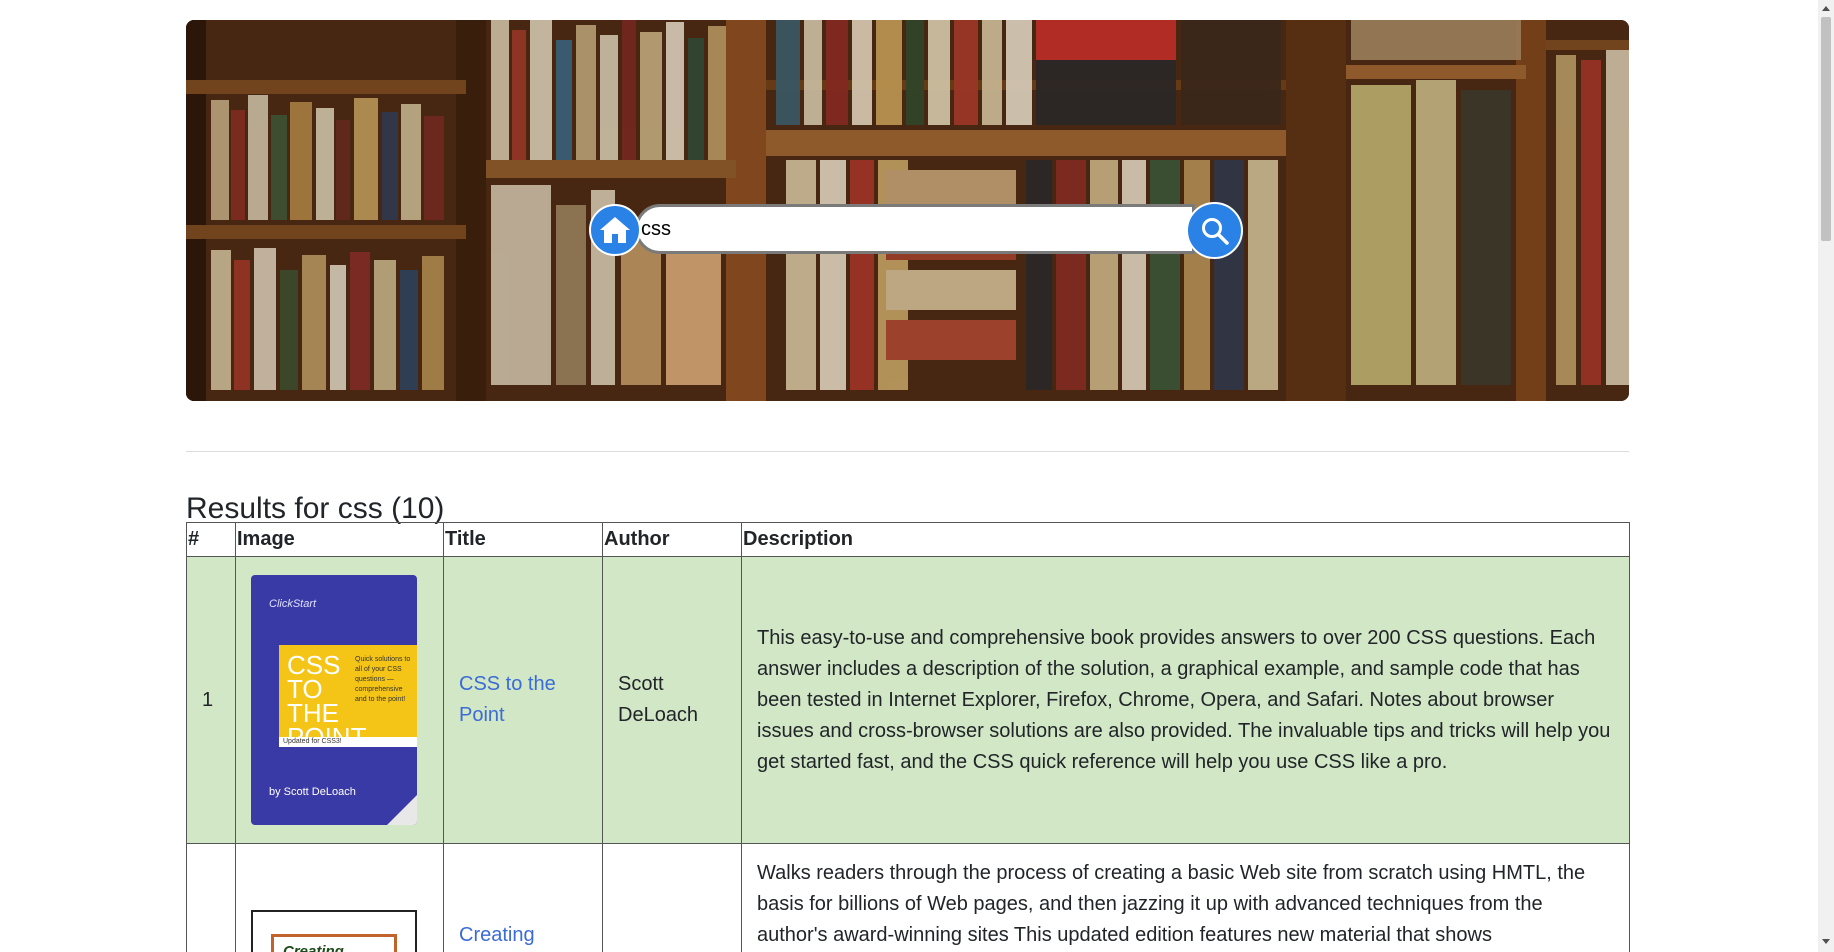  I want to click on search-button, so click(1214, 230).